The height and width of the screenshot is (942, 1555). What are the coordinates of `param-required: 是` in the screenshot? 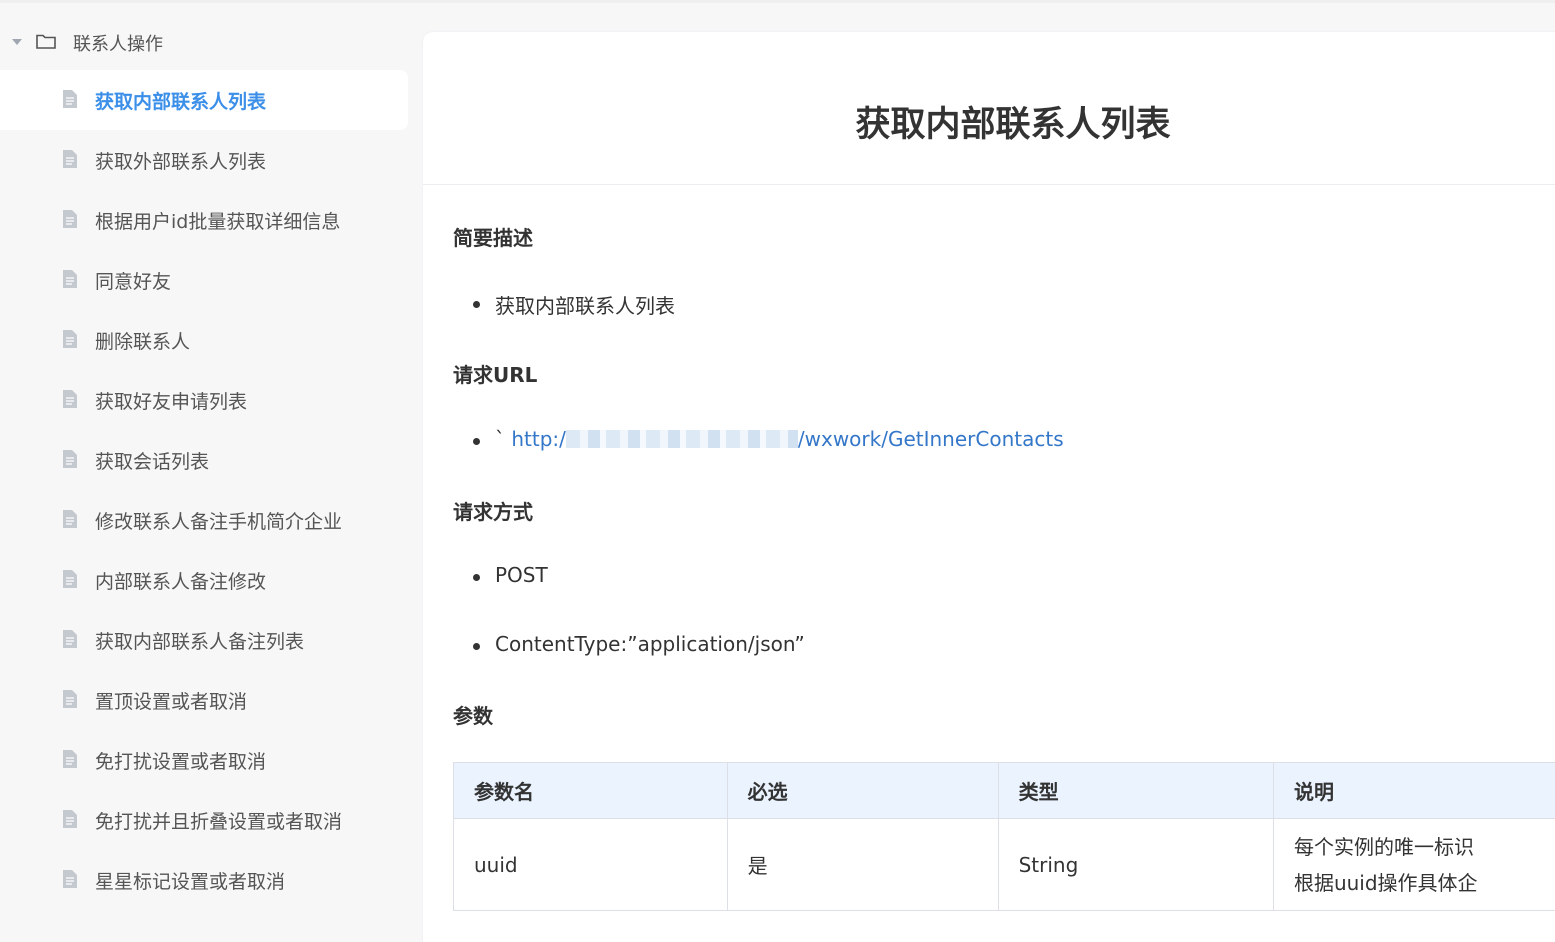 It's located at (862, 865).